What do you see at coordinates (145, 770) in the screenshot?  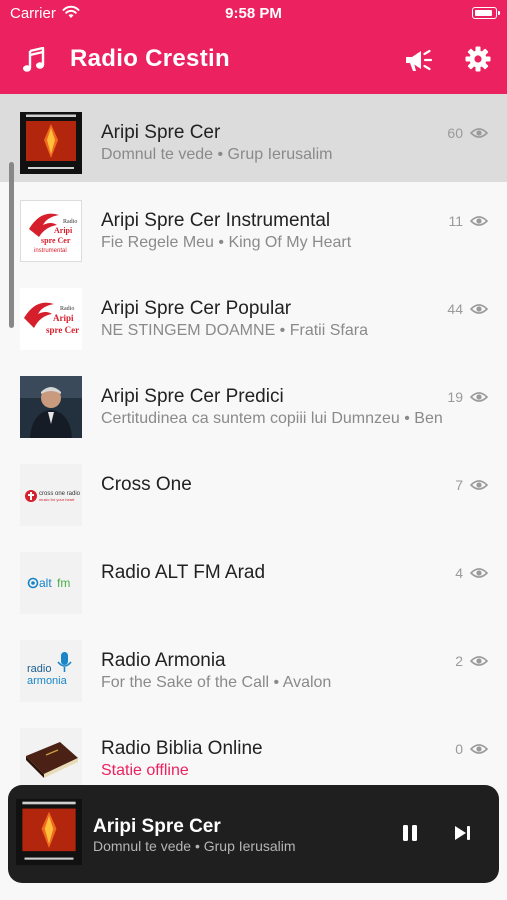 I see `station-offline-status: Statie offline` at bounding box center [145, 770].